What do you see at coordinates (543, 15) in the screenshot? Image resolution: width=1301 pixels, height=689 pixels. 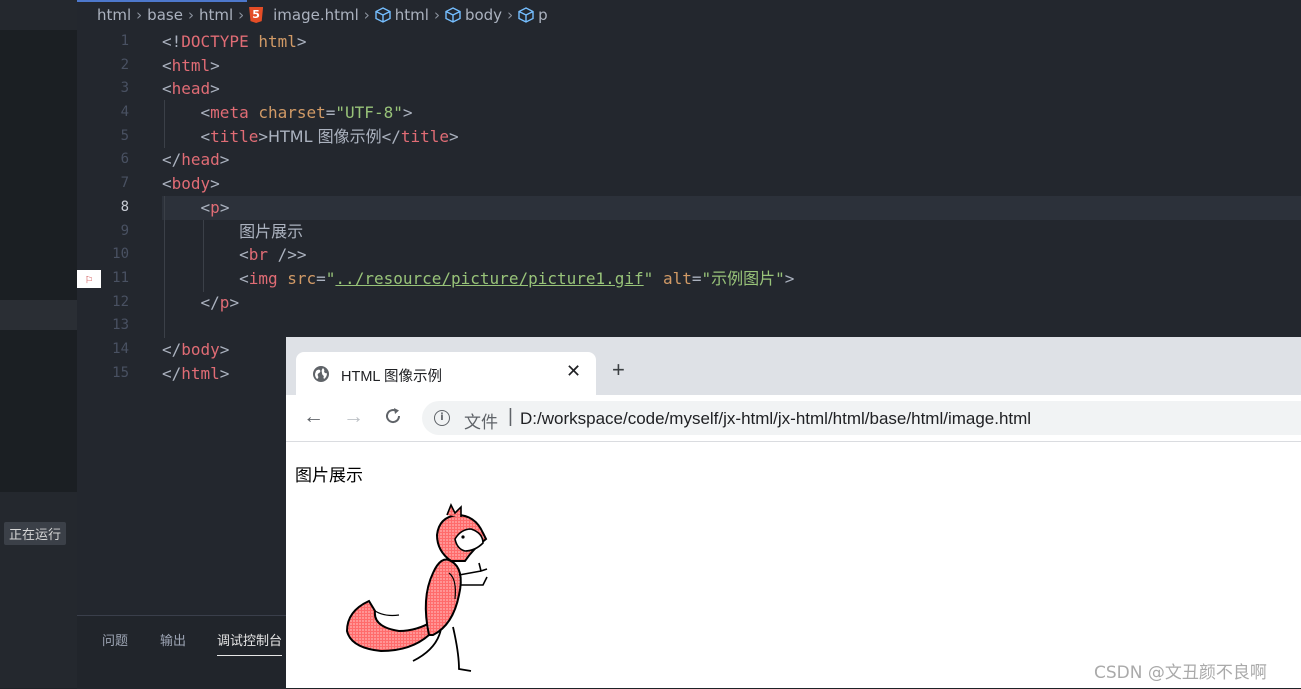 I see `breadcrumb-p-label: p` at bounding box center [543, 15].